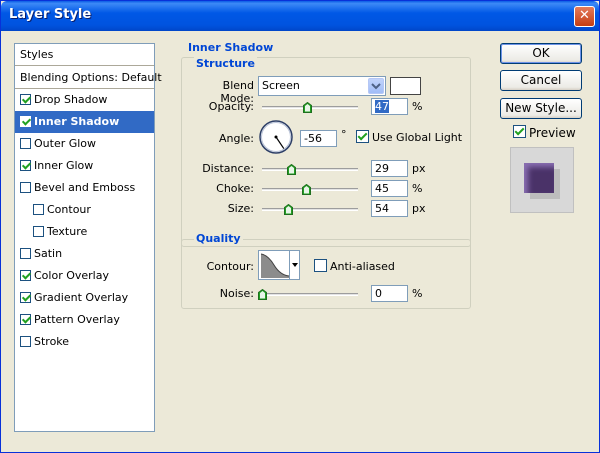 The width and height of the screenshot is (600, 453). What do you see at coordinates (84, 144) in the screenshot?
I see `style-item: Outer Glow` at bounding box center [84, 144].